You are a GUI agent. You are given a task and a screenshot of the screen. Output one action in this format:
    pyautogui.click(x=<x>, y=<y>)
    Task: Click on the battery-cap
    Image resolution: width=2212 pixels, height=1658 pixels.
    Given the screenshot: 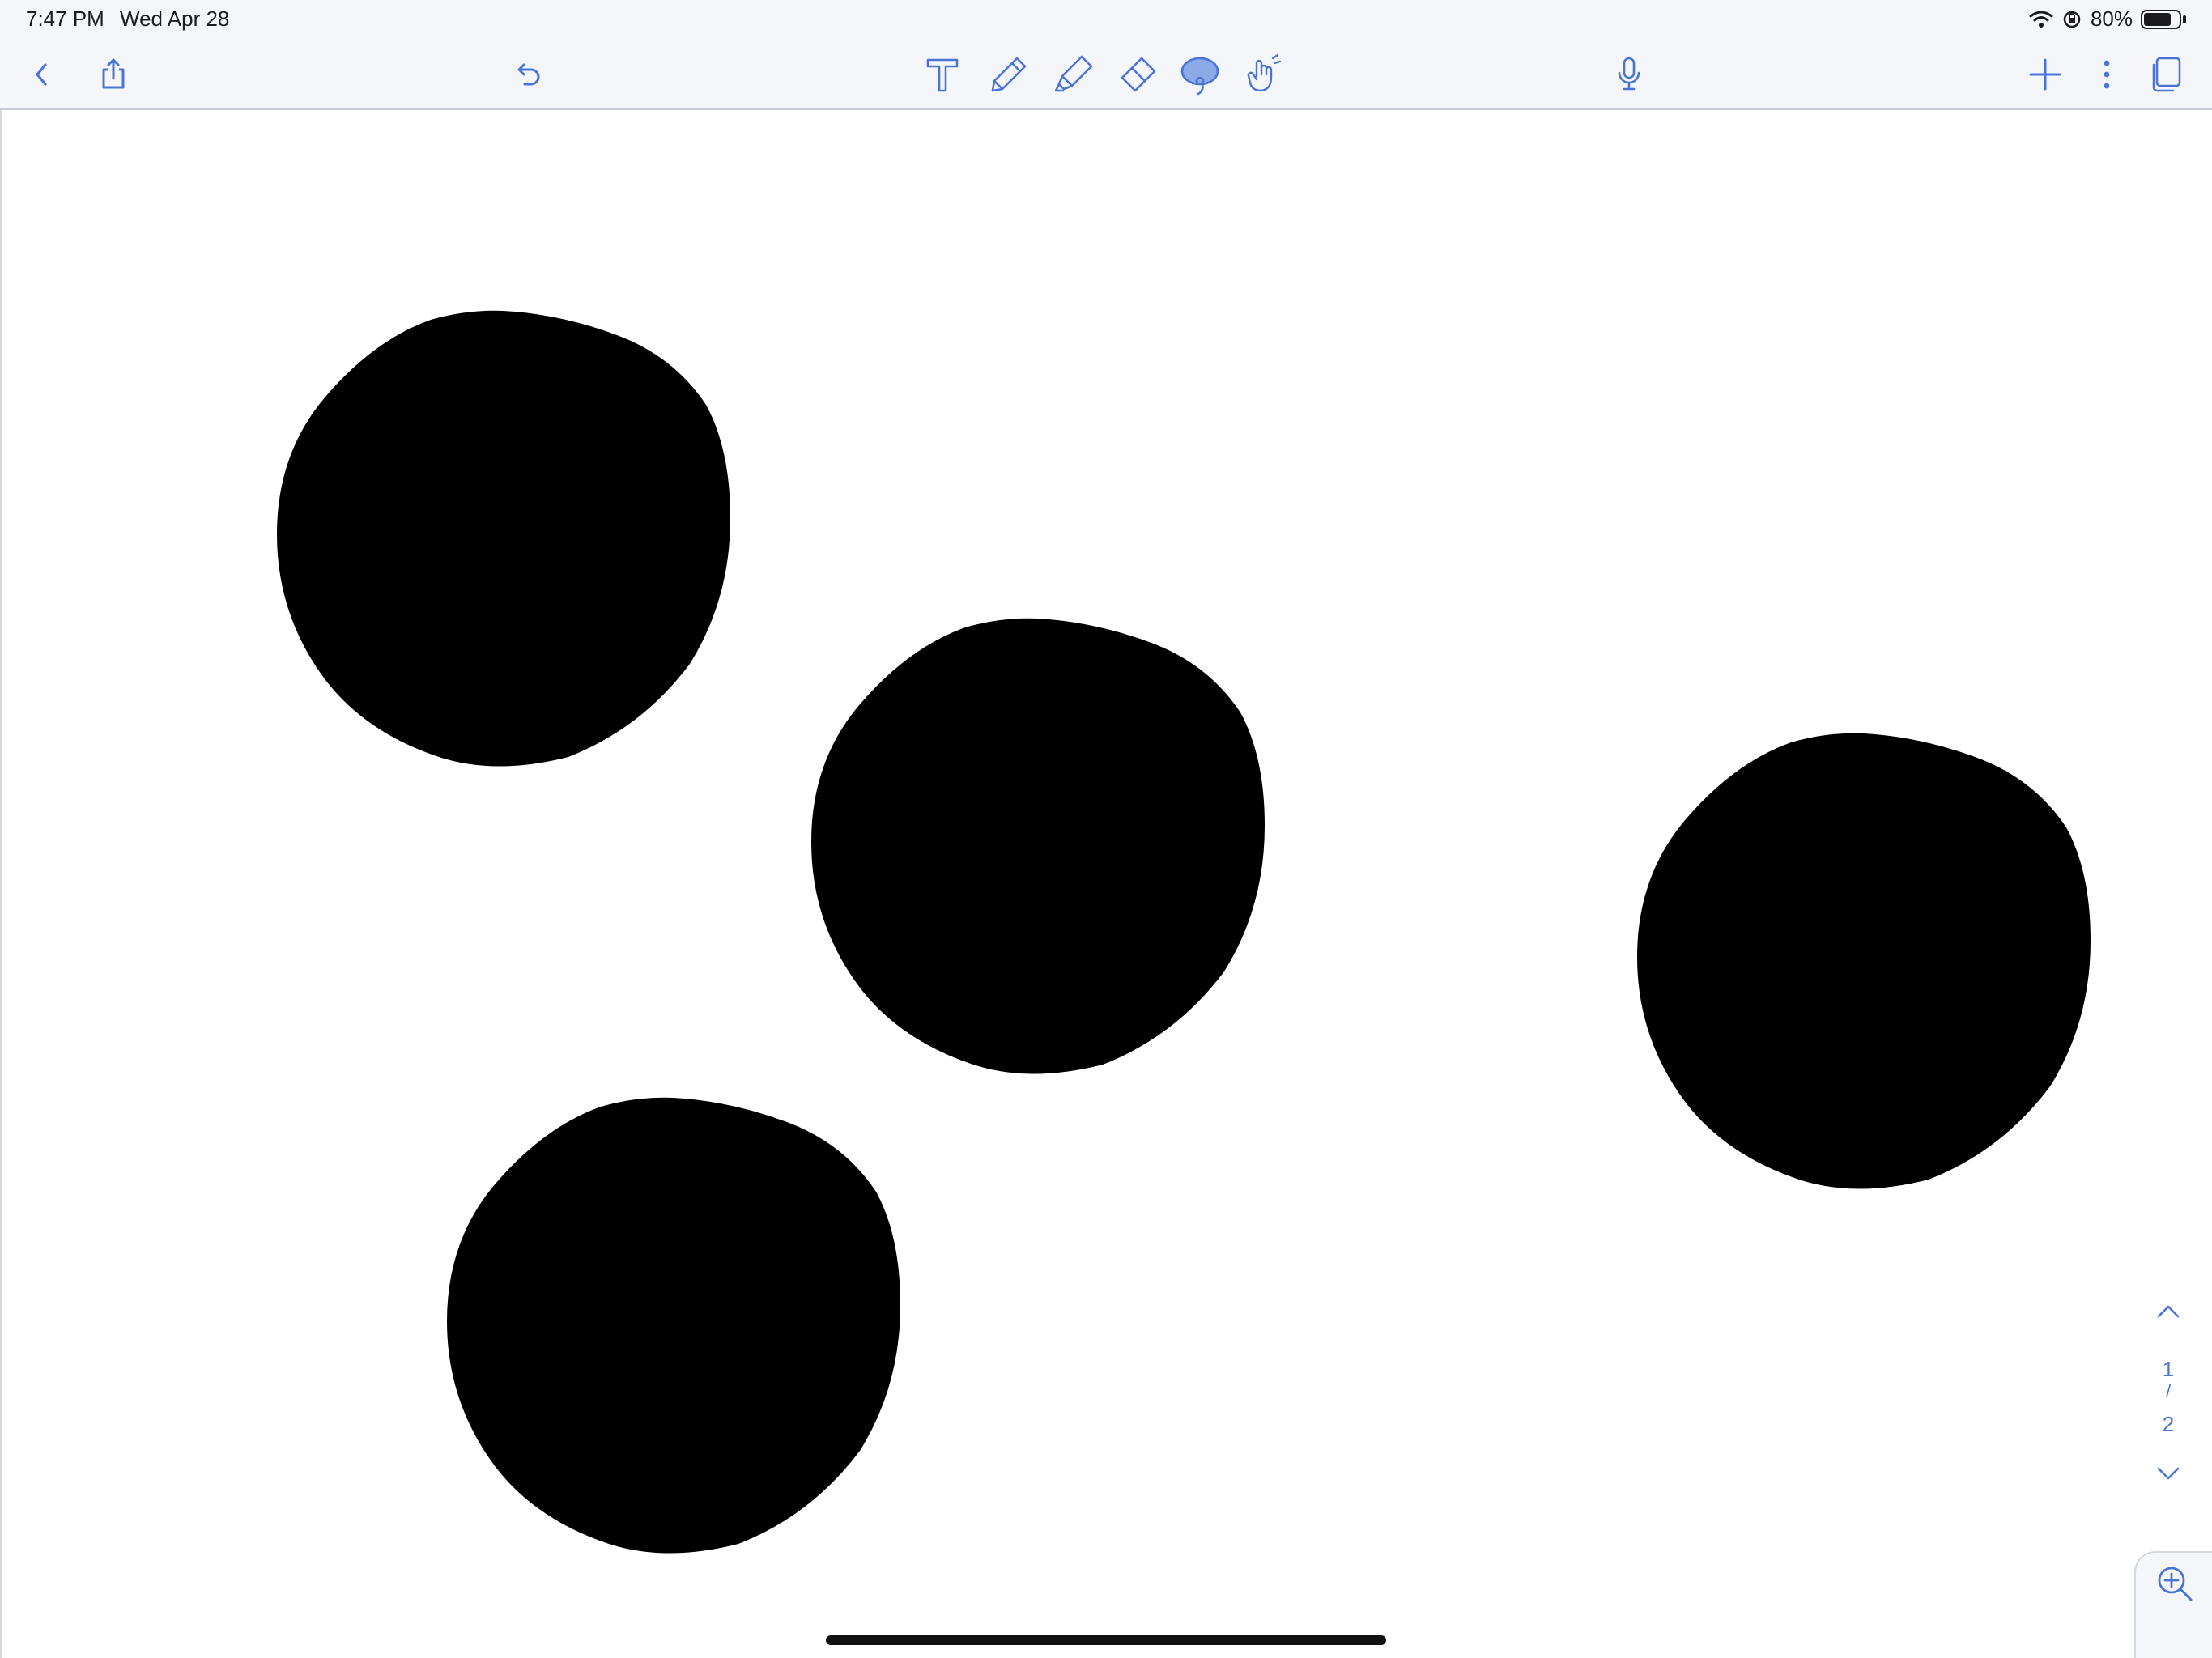 What is the action you would take?
    pyautogui.click(x=2184, y=19)
    